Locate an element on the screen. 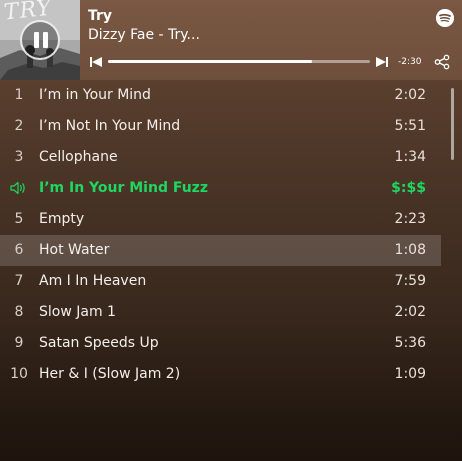  track-row-selected: 6 Hot Water 1:08 is located at coordinates (220, 250).